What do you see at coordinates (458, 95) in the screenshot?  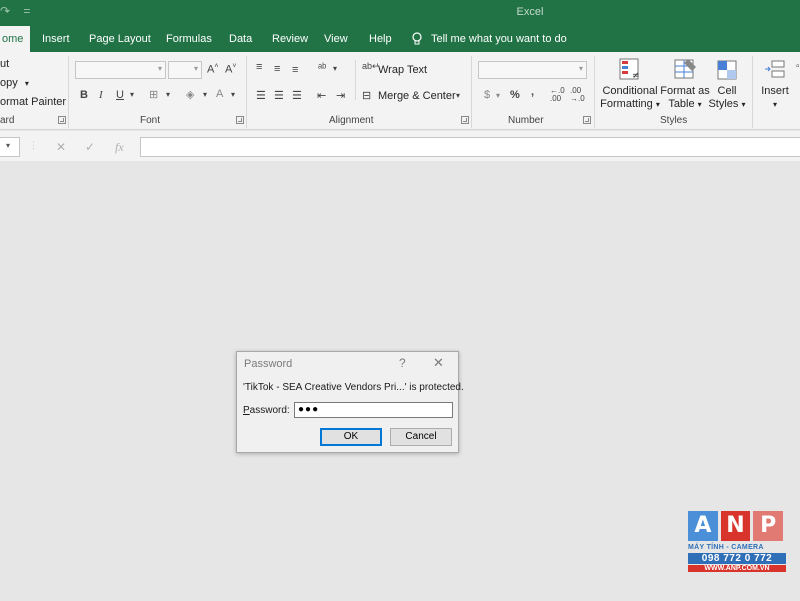 I see `merge-dropdown-icon: ▾` at bounding box center [458, 95].